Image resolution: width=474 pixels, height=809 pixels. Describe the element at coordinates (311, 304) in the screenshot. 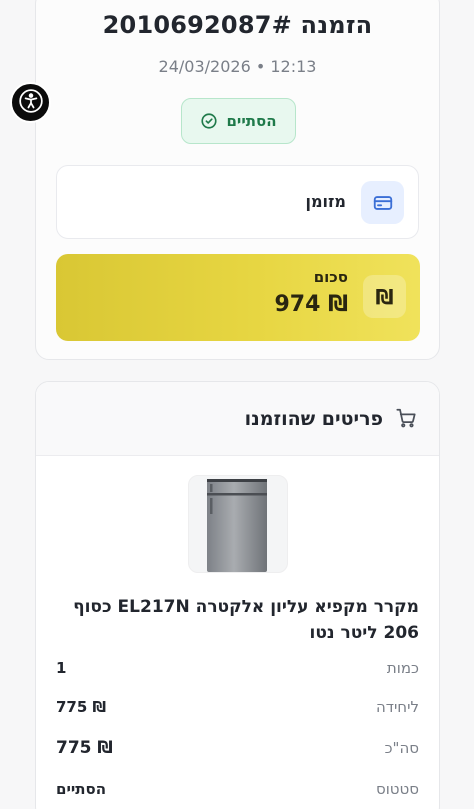

I see `sum-value: ₪ 974` at that location.